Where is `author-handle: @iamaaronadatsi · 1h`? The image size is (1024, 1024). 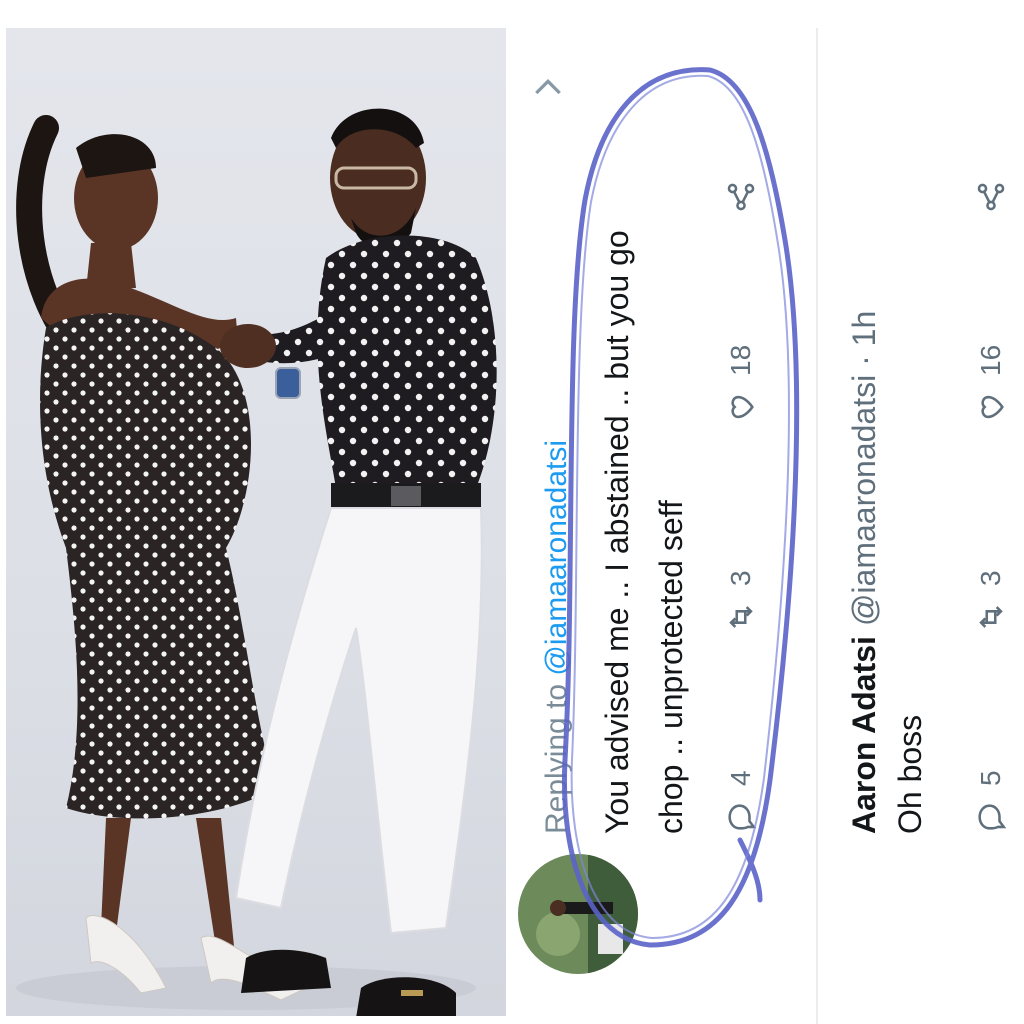
author-handle: @iamaaronadatsi · 1h is located at coordinates (864, 468).